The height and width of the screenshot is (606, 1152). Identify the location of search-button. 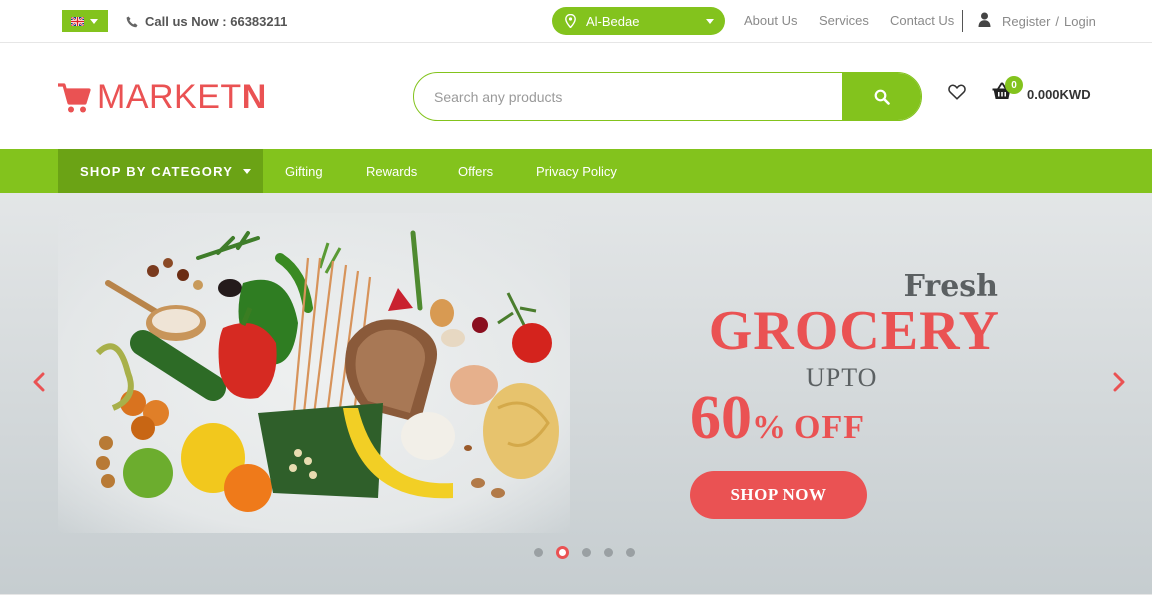
(881, 96).